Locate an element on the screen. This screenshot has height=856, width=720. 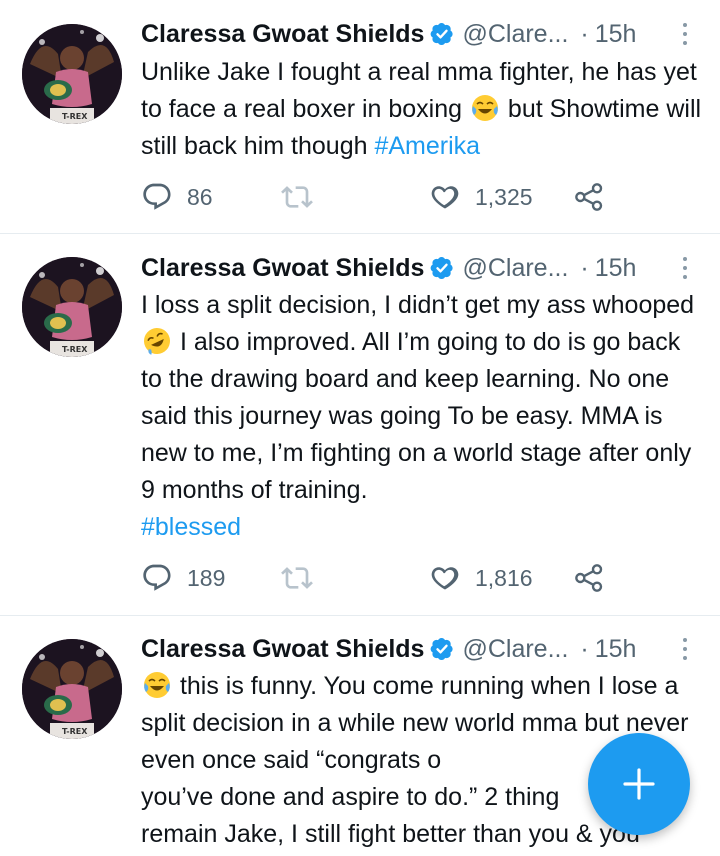
tweet-text-part: you’ve done and aspire to do.” 2 thing is located at coordinates (350, 797).